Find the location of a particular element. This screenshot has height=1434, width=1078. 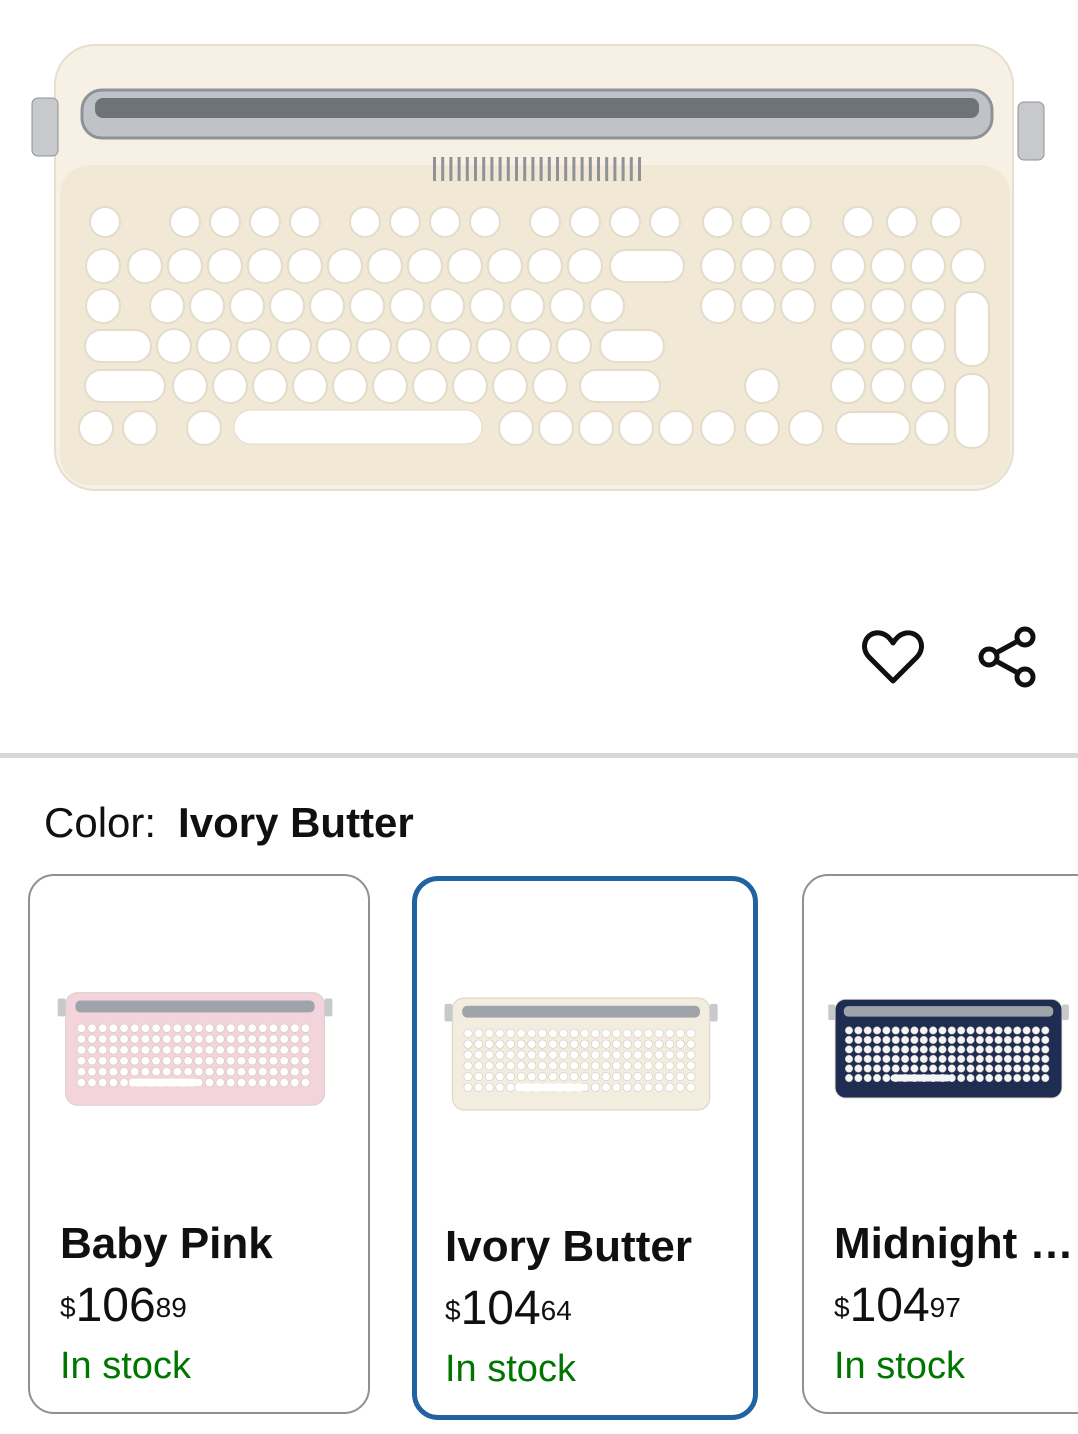

price-whole: 106 is located at coordinates (115, 1305).